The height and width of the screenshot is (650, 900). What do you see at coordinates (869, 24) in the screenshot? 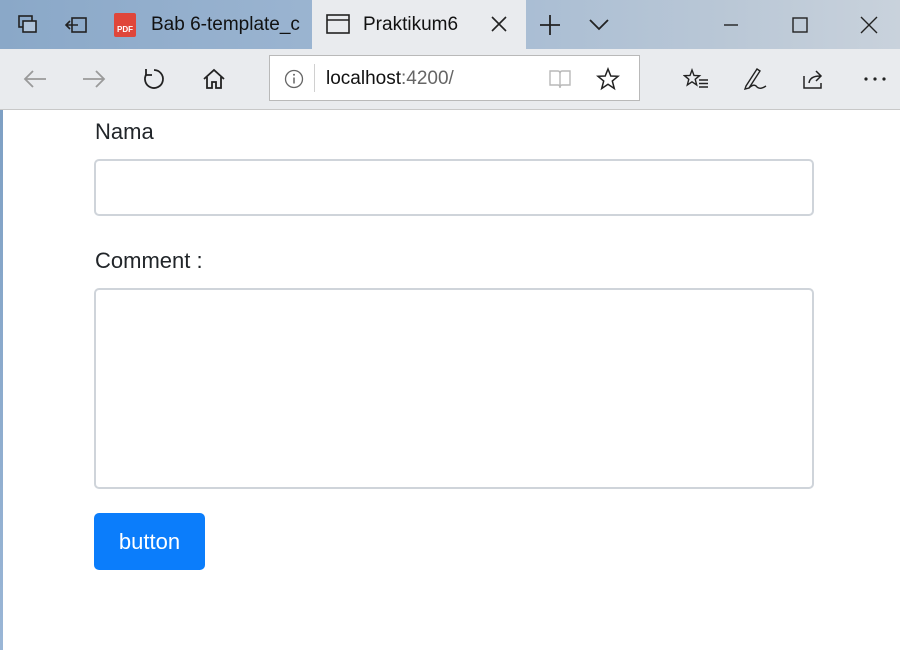
I see `close-window-icon` at bounding box center [869, 24].